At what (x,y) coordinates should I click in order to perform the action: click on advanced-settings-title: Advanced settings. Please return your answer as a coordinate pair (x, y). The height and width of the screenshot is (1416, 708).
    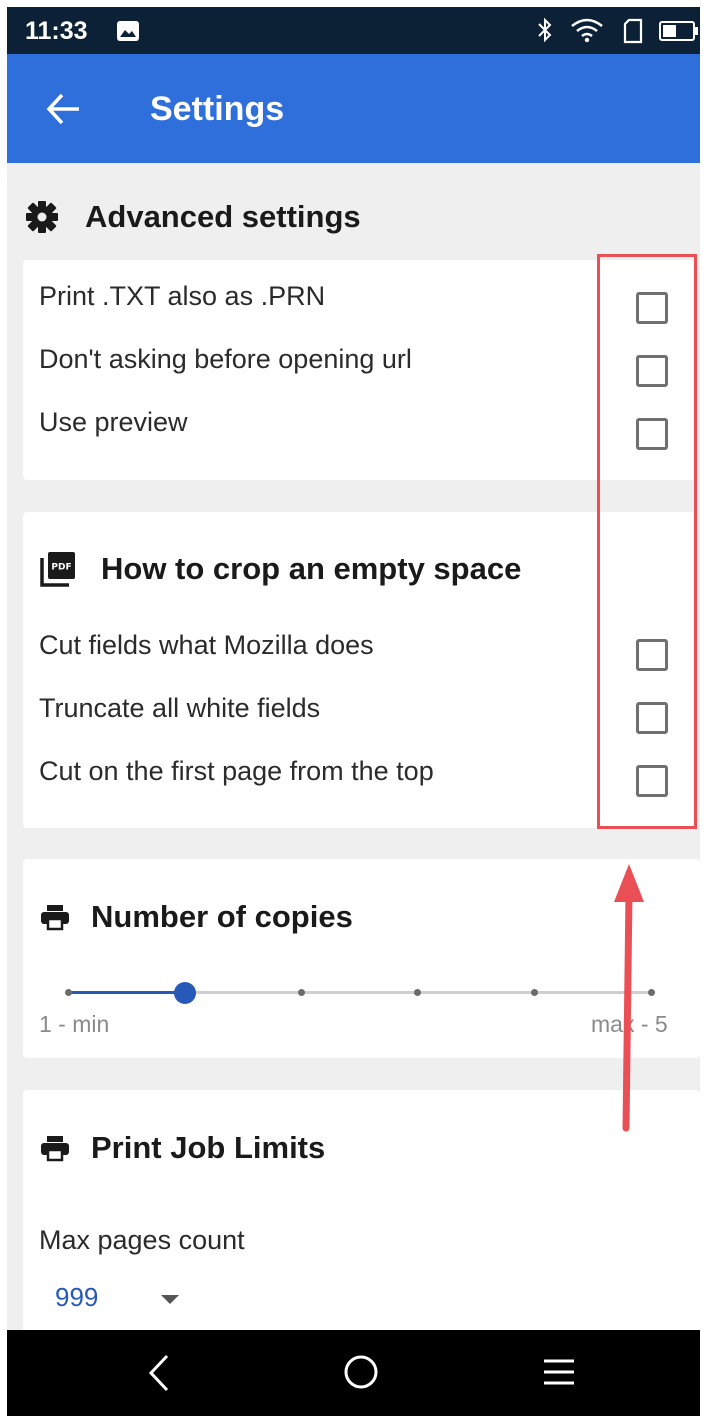
    Looking at the image, I should click on (223, 216).